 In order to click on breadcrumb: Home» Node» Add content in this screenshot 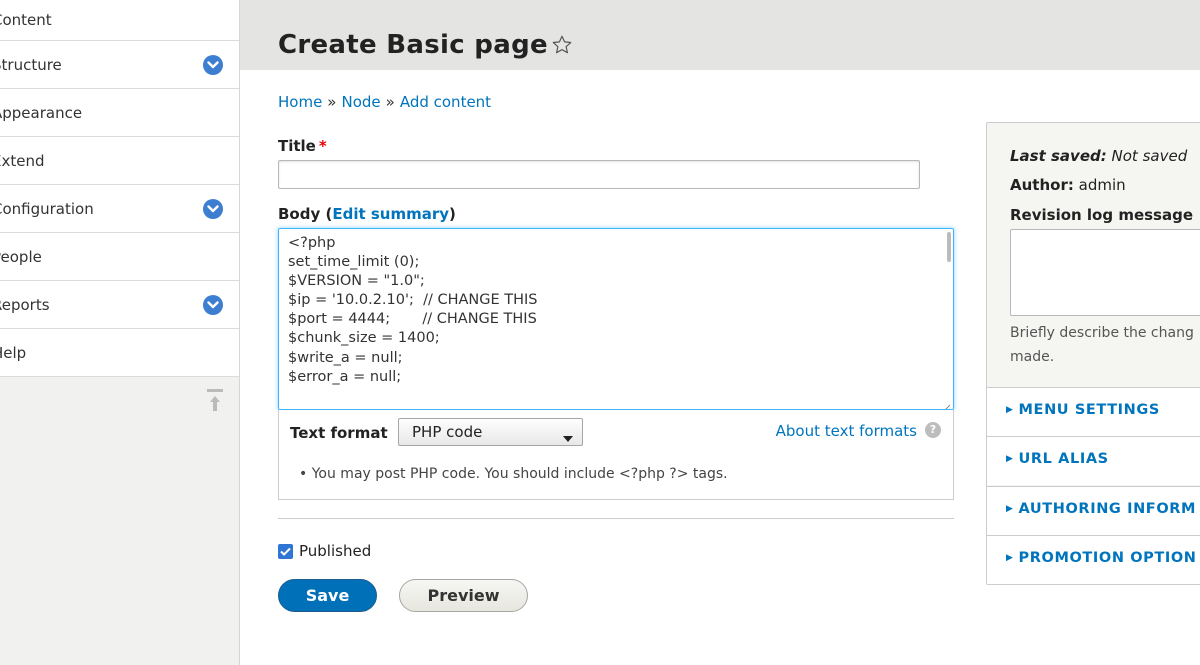, I will do `click(384, 102)`.